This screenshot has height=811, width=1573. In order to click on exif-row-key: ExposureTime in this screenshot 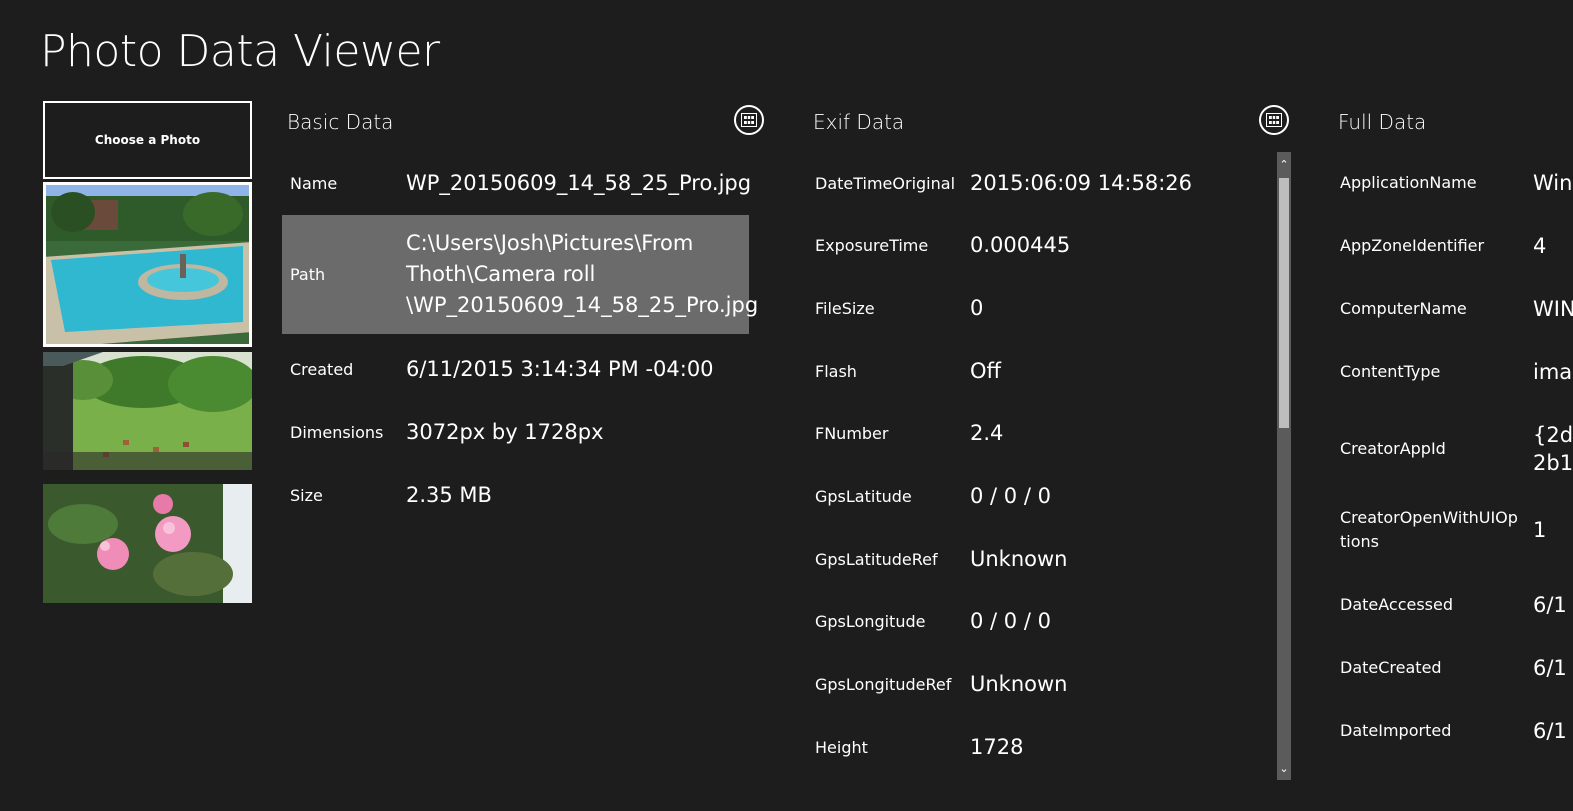, I will do `click(872, 246)`.